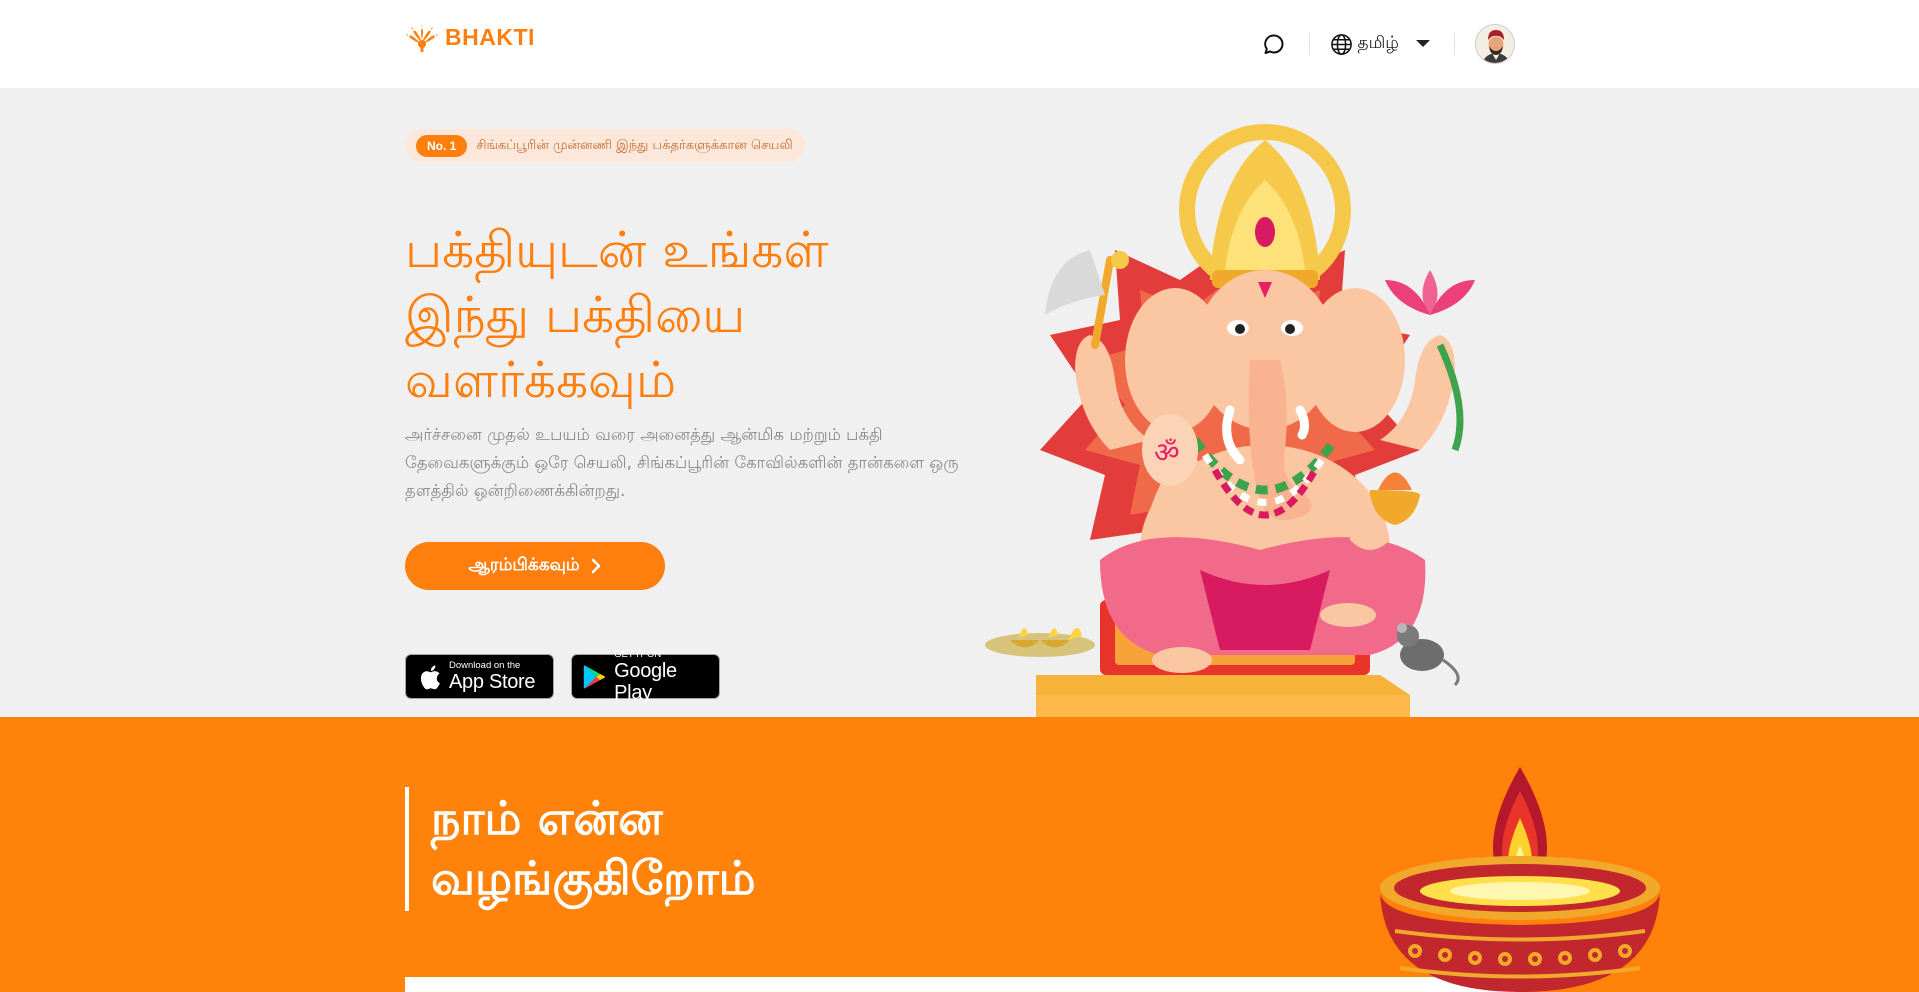 The image size is (1919, 992). Describe the element at coordinates (575, 315) in the screenshot. I see `hero-title-line: இந்து பக்தியை` at that location.